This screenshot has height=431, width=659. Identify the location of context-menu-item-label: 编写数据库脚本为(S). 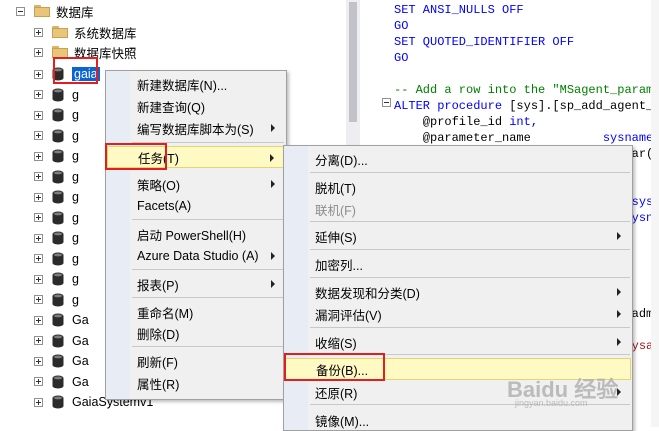
(195, 129).